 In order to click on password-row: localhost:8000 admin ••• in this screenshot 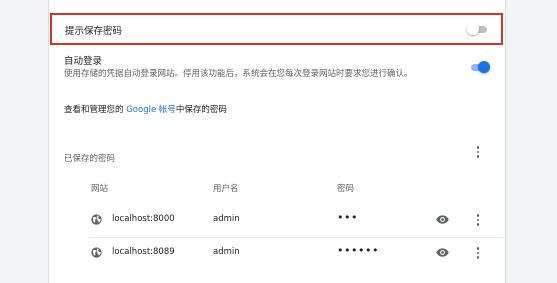, I will do `click(283, 220)`.